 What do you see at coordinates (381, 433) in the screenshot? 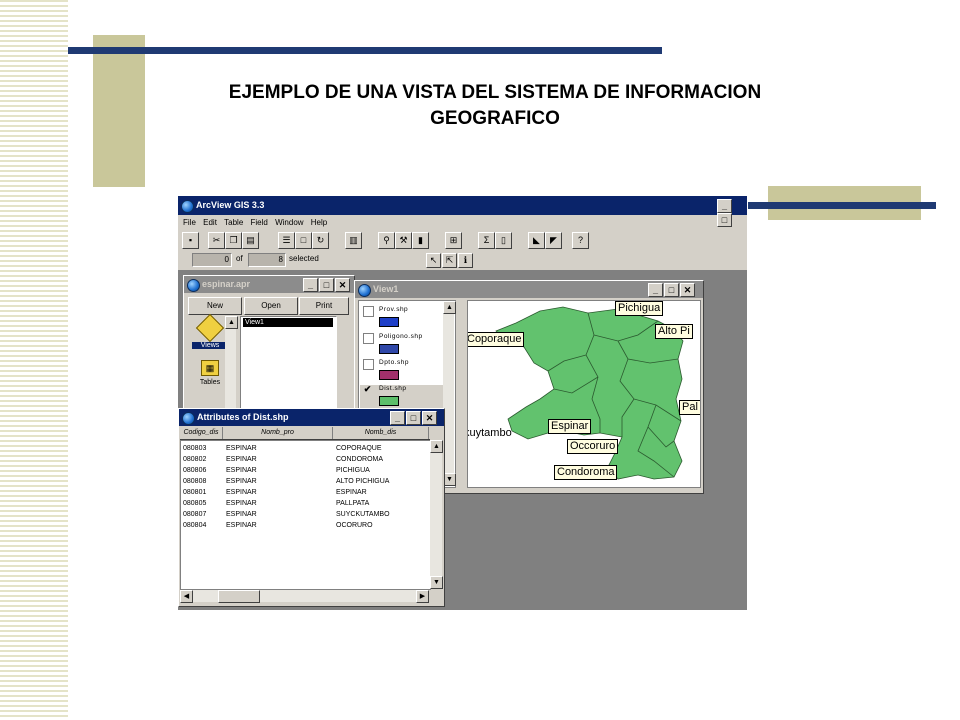
I see `column-header-nomb-dis: Nomb_dis` at bounding box center [381, 433].